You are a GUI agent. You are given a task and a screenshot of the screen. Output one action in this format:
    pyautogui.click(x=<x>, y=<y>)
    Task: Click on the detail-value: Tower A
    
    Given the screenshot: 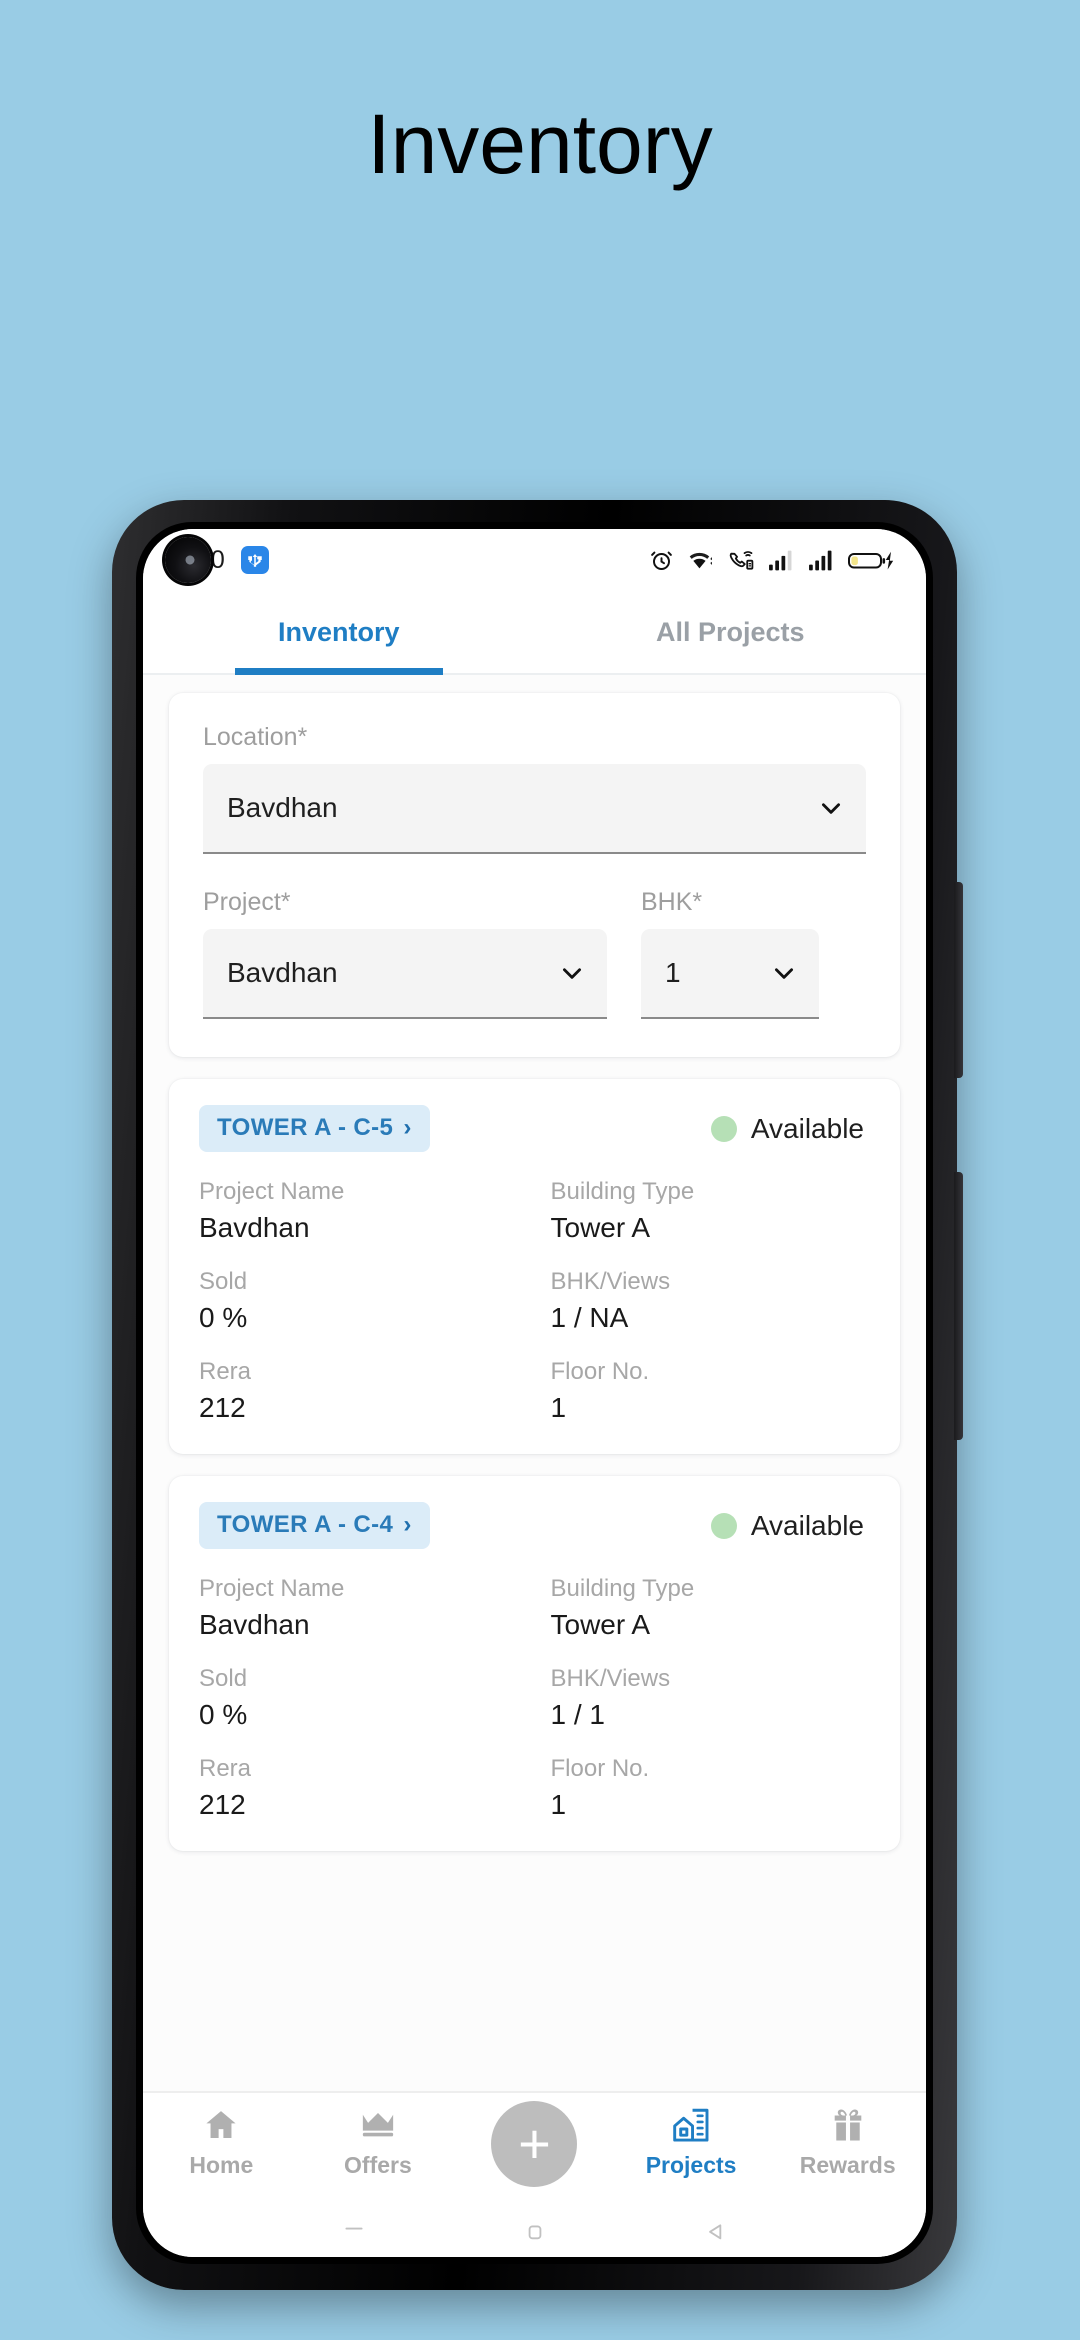 What is the action you would take?
    pyautogui.click(x=600, y=1624)
    